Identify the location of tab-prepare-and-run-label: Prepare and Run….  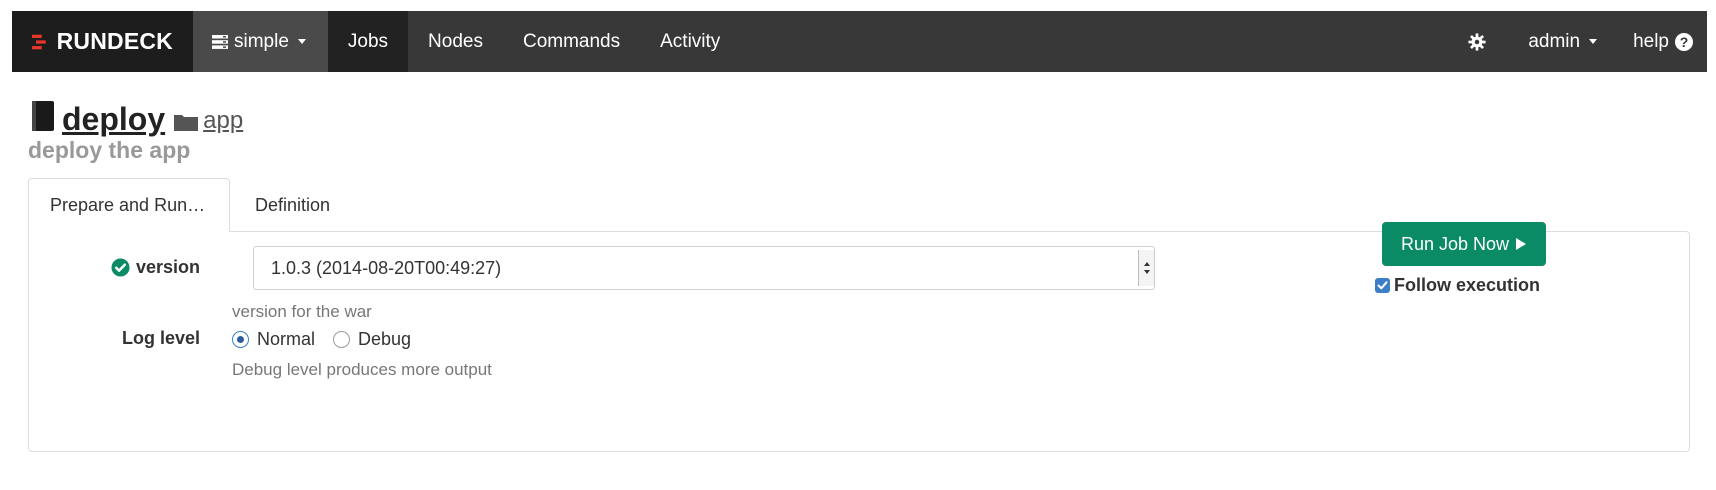
(128, 205).